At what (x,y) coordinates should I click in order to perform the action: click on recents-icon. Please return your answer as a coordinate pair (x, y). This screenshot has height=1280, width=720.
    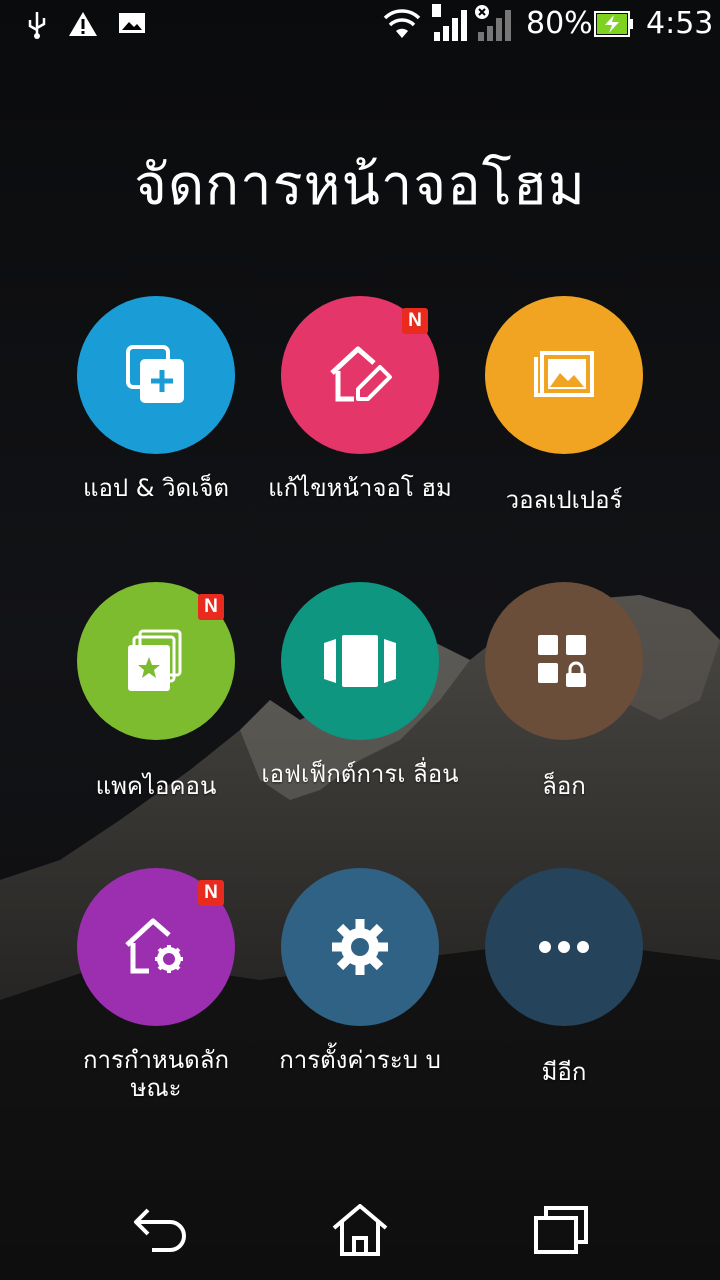
    Looking at the image, I should click on (560, 1231).